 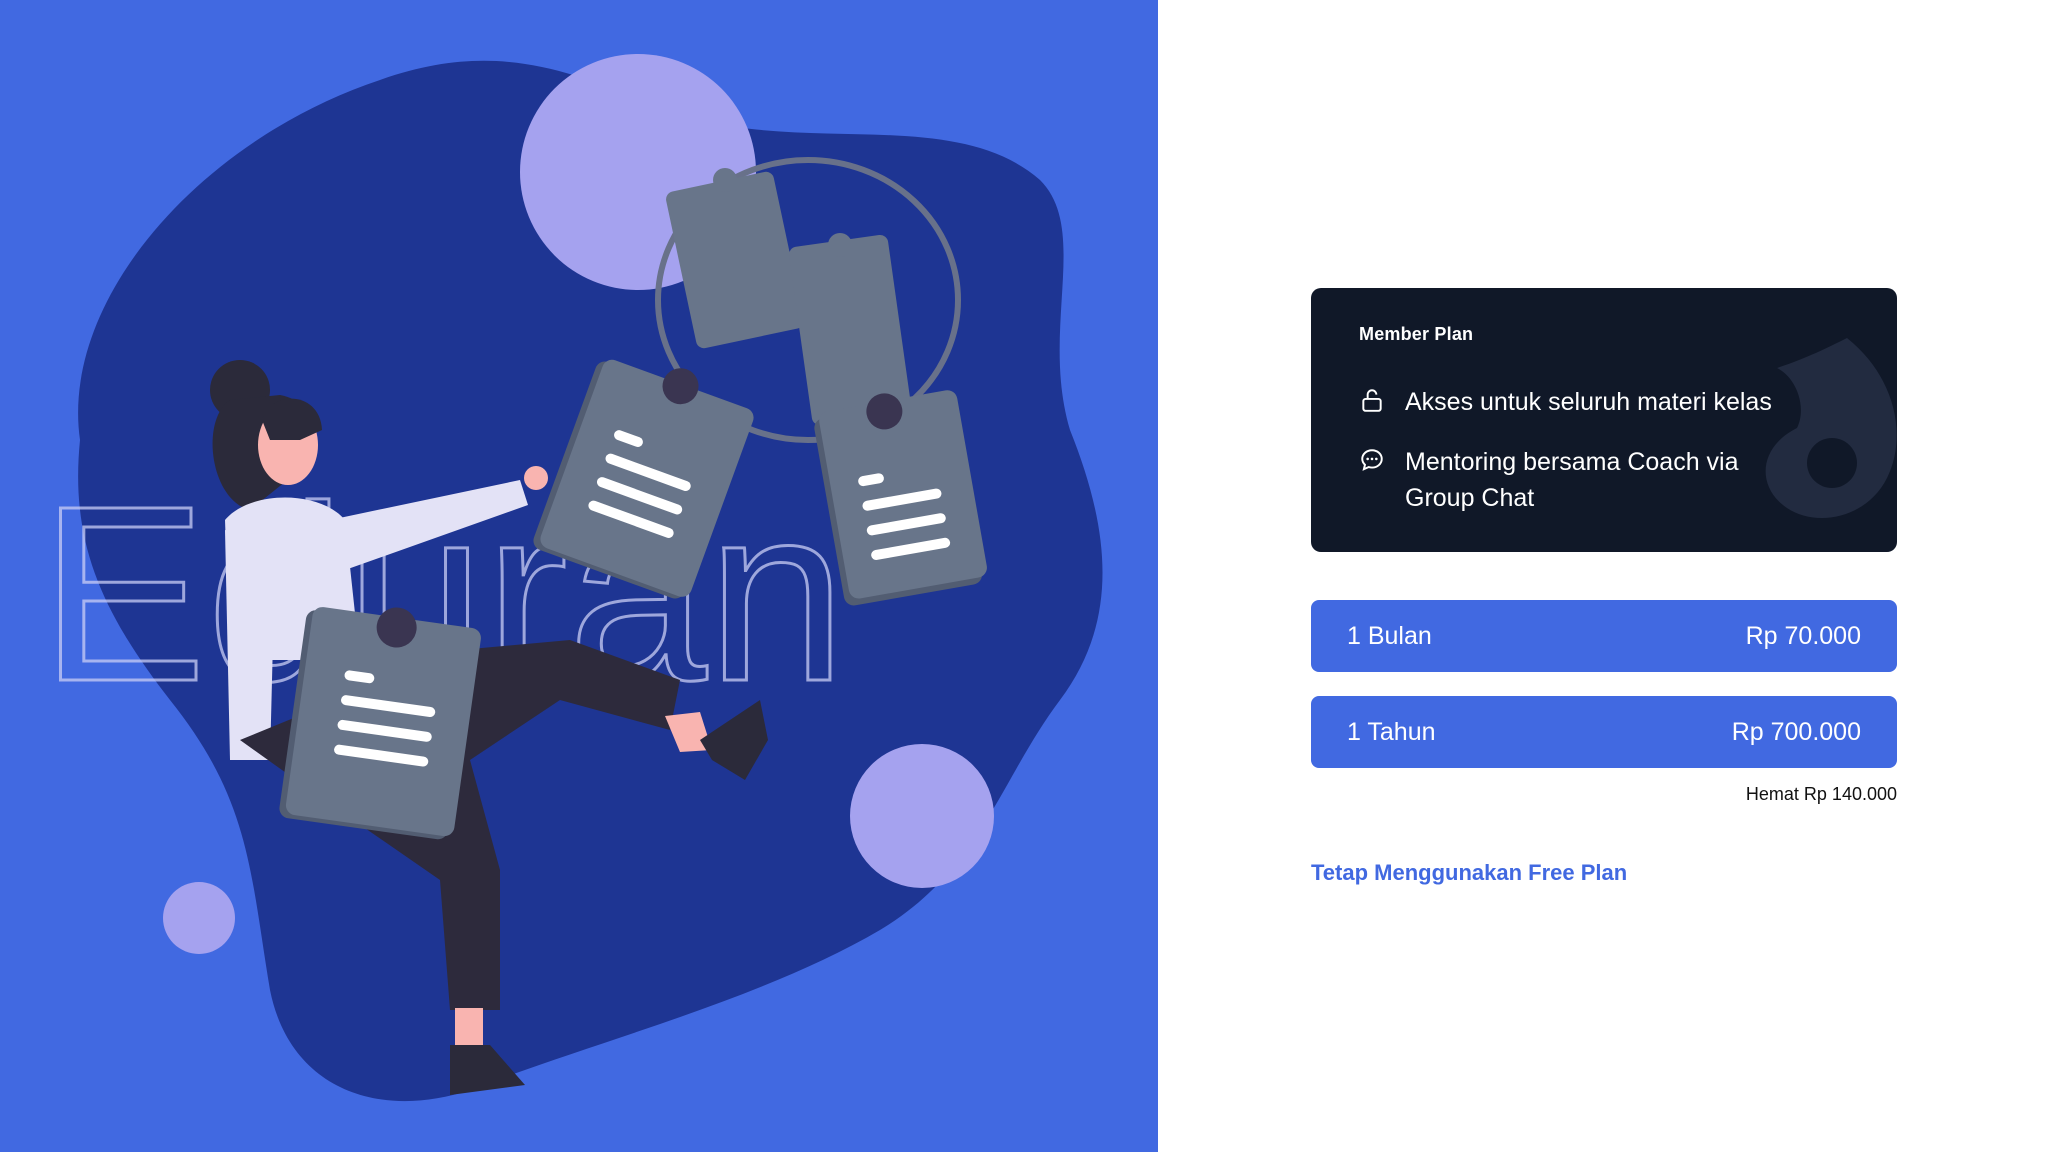 I want to click on plan-price: Rp 700.000, so click(x=1796, y=731).